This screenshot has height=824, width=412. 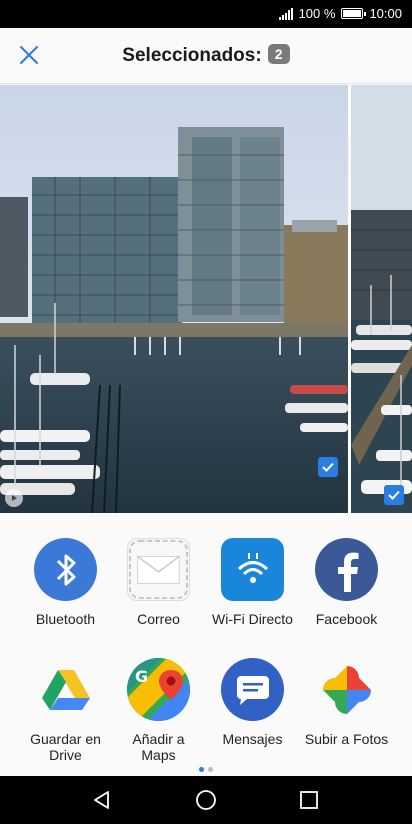 I want to click on share-app-messages: Mensajes, so click(x=252, y=702).